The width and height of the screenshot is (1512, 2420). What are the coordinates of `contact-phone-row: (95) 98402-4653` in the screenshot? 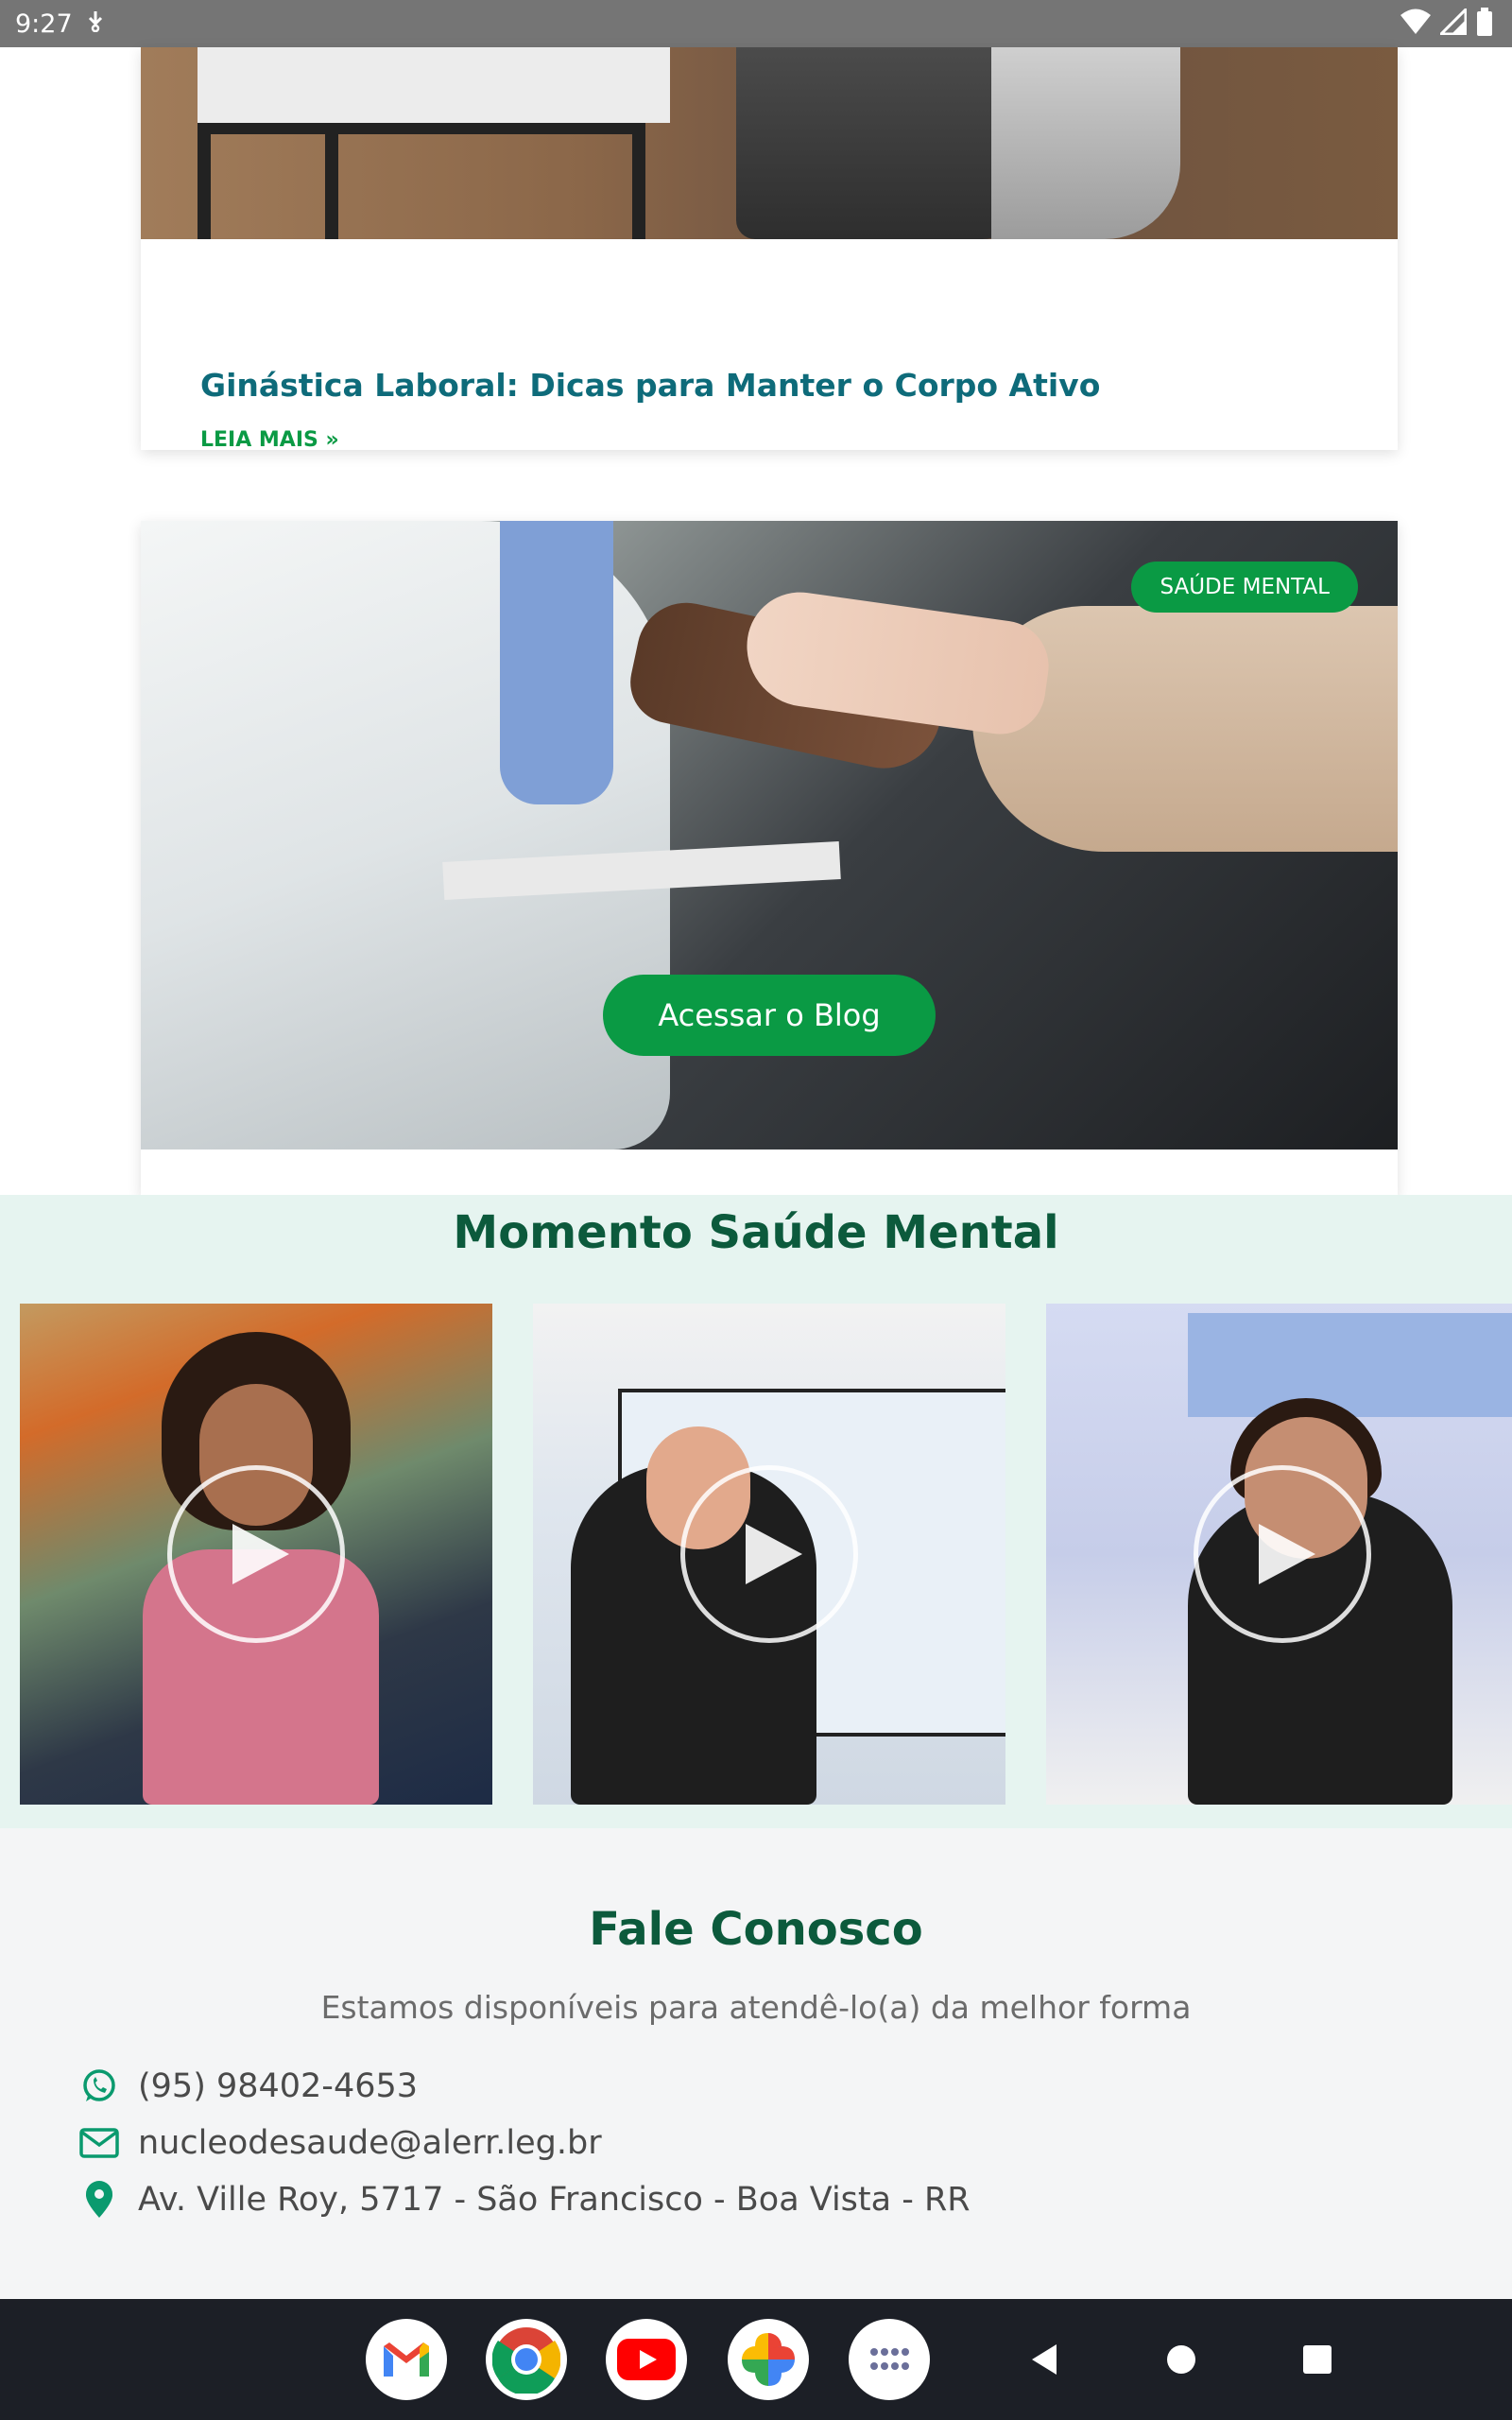 It's located at (248, 2086).